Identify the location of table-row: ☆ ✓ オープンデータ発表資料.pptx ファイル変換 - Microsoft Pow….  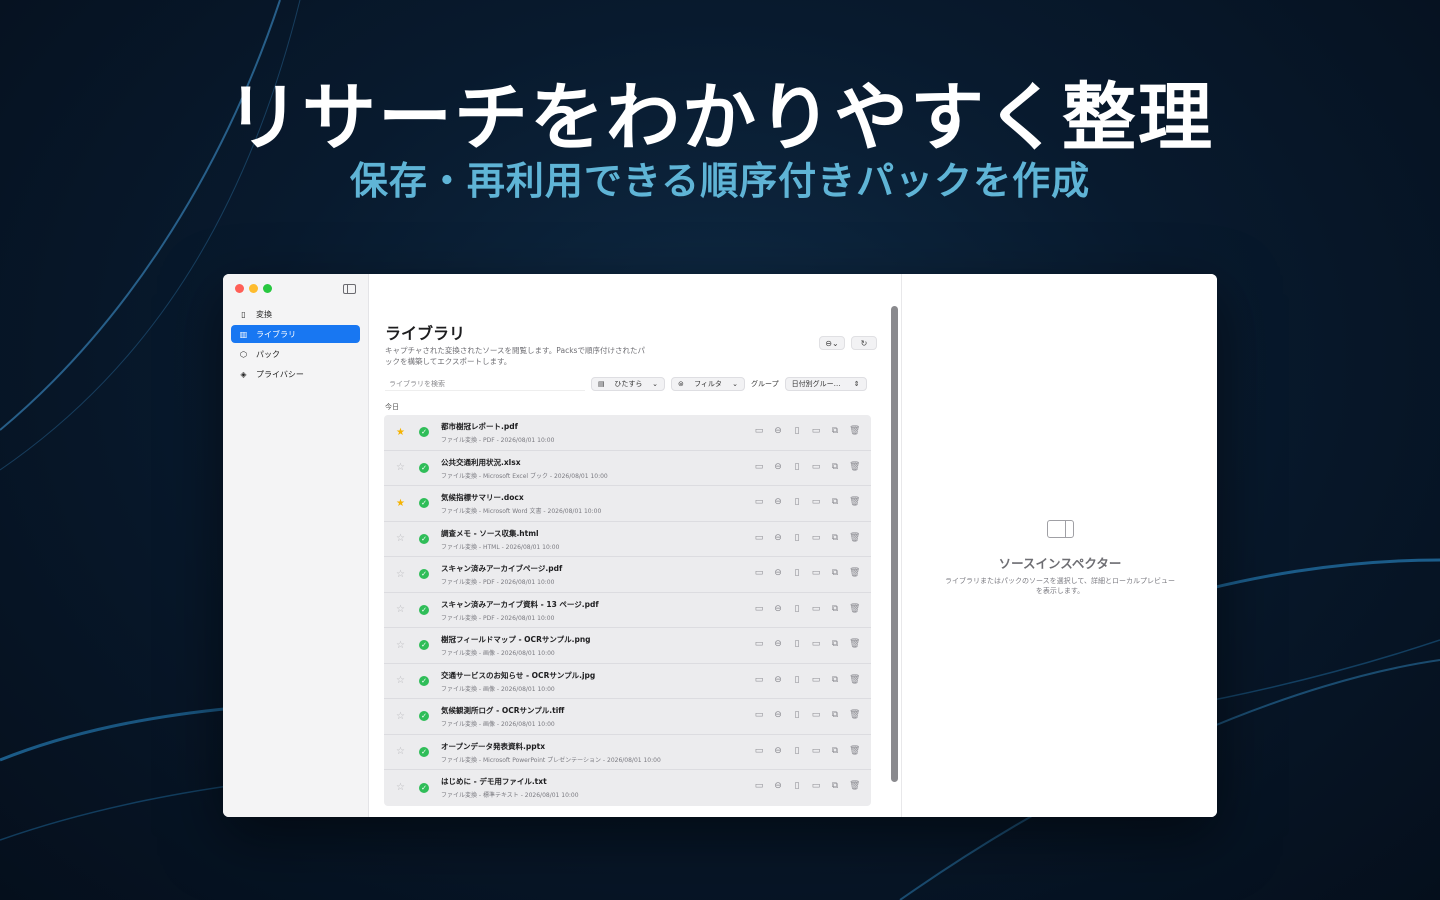
(627, 752).